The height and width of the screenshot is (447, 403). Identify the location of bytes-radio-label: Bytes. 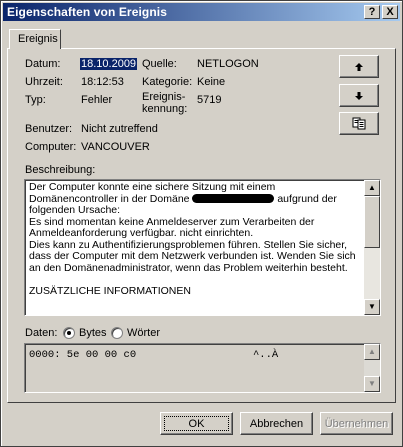
(93, 333).